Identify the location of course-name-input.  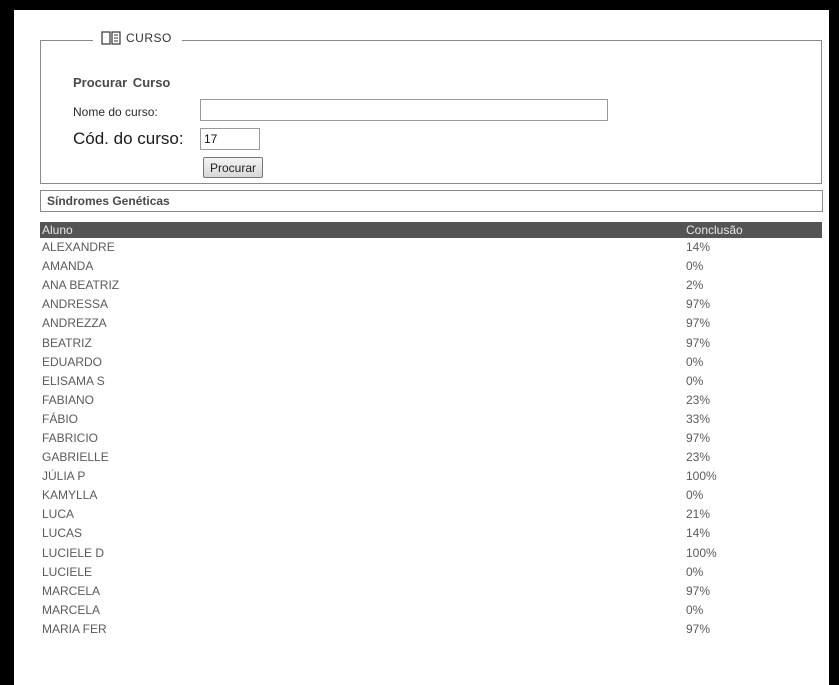
(404, 110).